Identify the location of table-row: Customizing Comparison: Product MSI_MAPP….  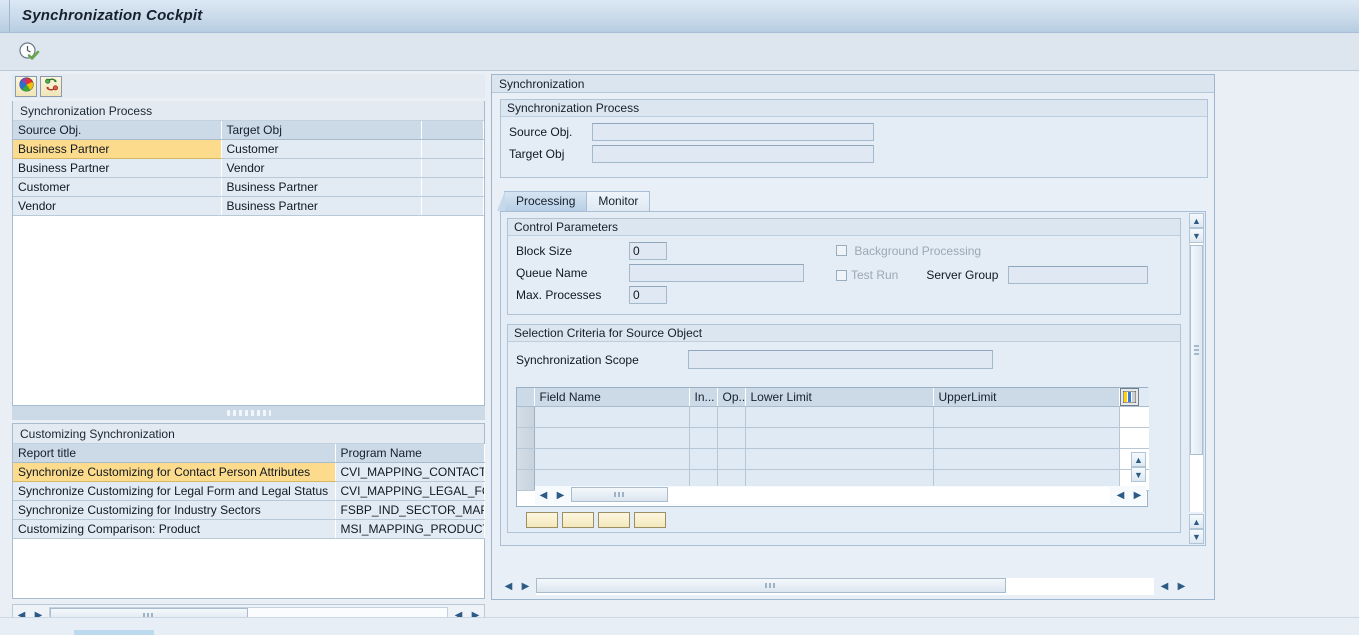
(249, 529).